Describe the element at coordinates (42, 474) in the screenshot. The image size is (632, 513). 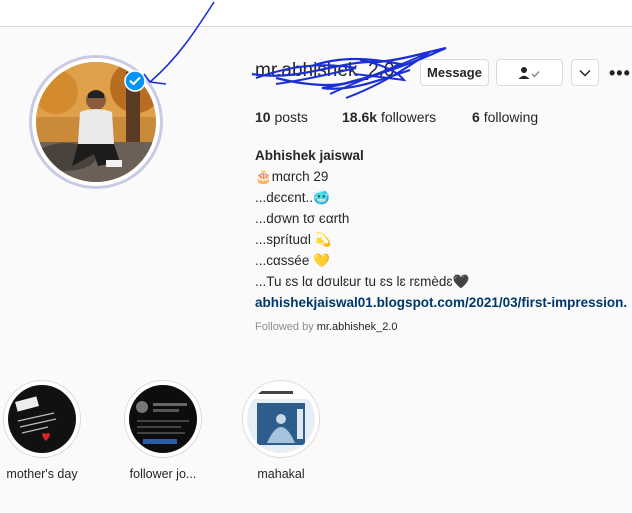
I see `highlight-label: mother's day` at that location.